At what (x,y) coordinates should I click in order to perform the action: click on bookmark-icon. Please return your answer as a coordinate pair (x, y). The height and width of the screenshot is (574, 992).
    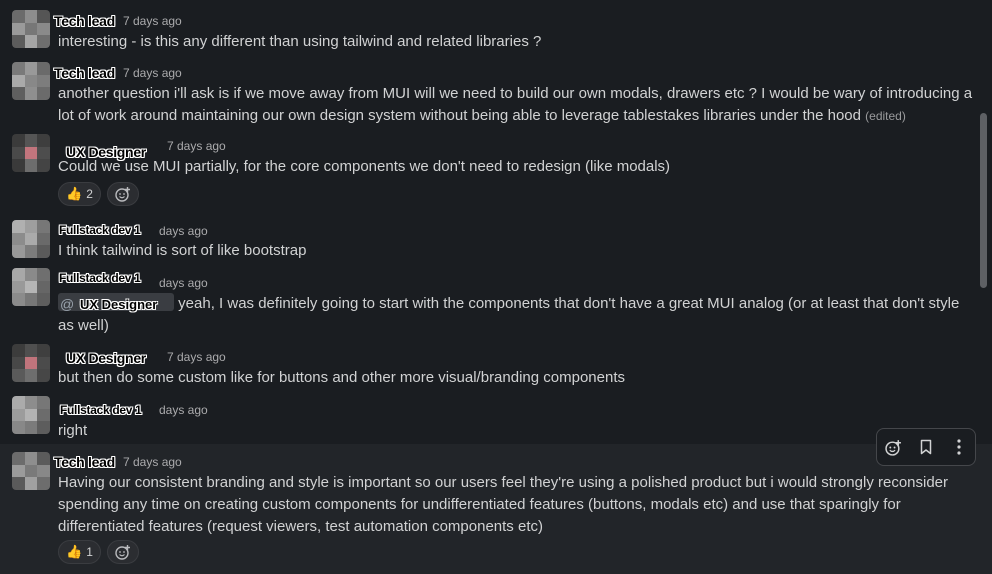
    Looking at the image, I should click on (926, 447).